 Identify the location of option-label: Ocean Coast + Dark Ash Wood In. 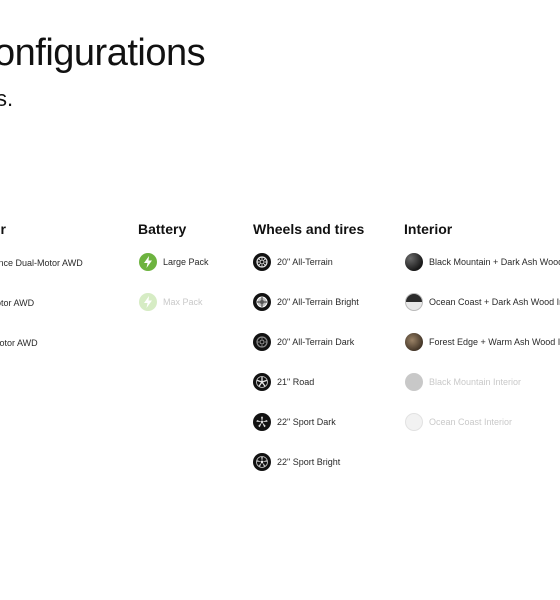
(494, 302).